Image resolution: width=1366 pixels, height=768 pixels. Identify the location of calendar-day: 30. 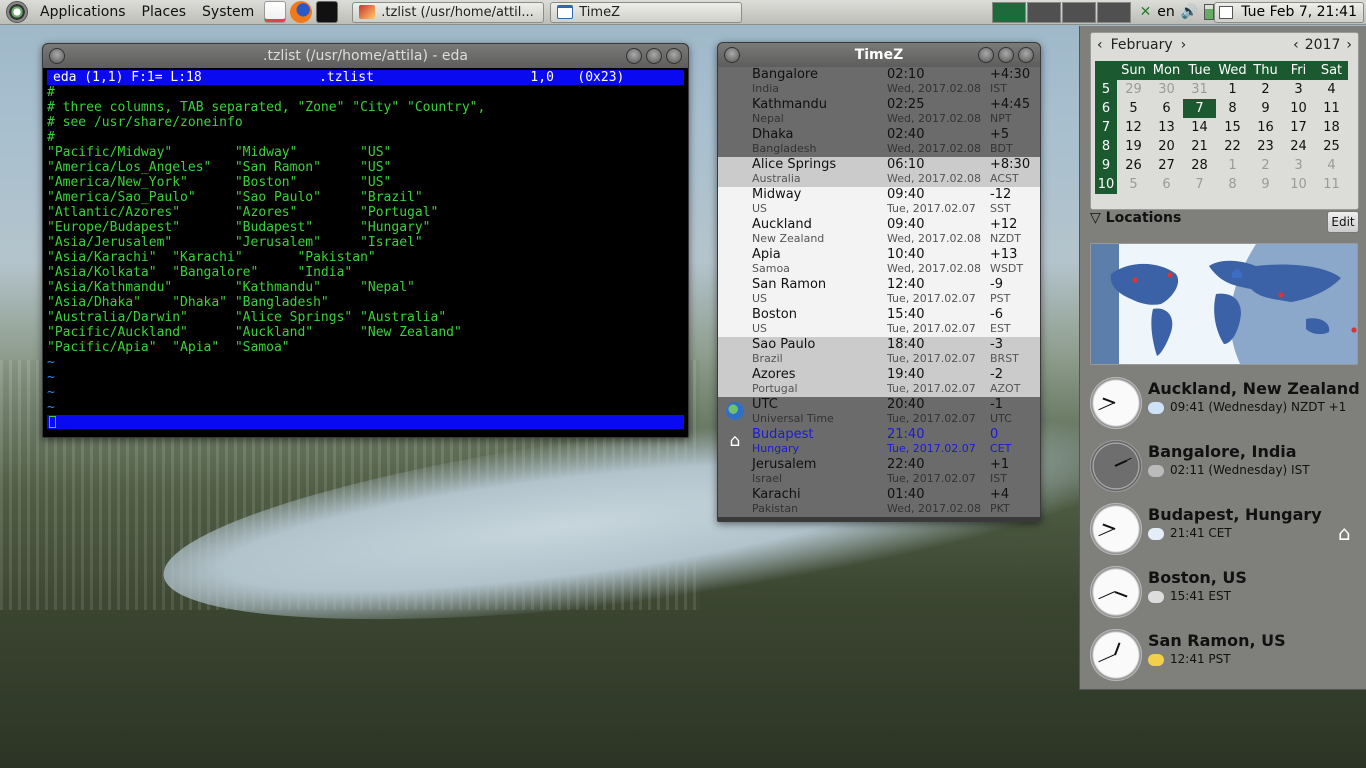
(1166, 89).